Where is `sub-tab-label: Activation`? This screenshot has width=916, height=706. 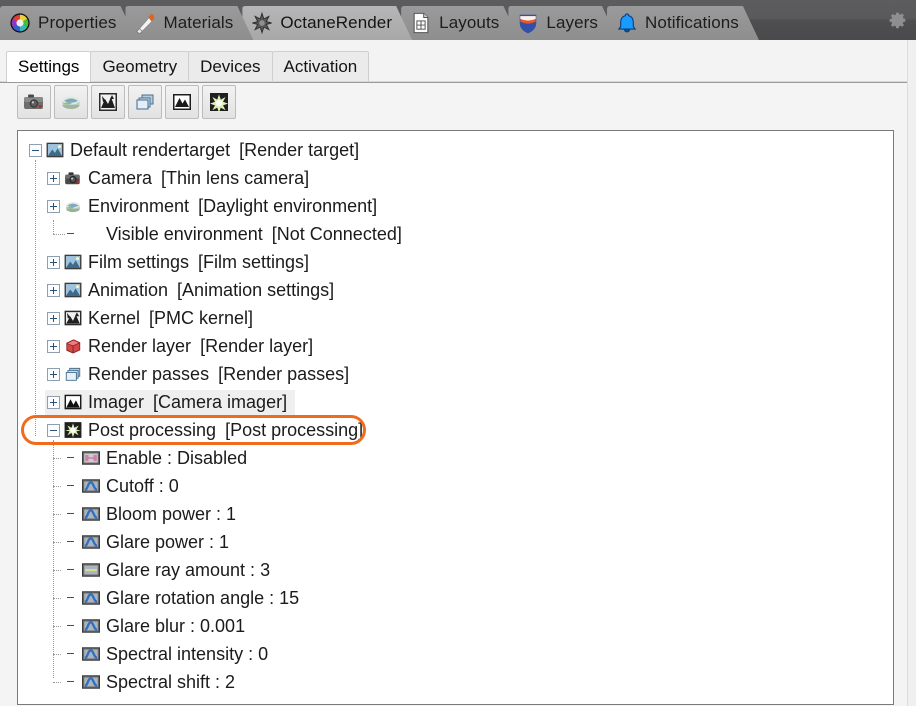 sub-tab-label: Activation is located at coordinates (320, 66).